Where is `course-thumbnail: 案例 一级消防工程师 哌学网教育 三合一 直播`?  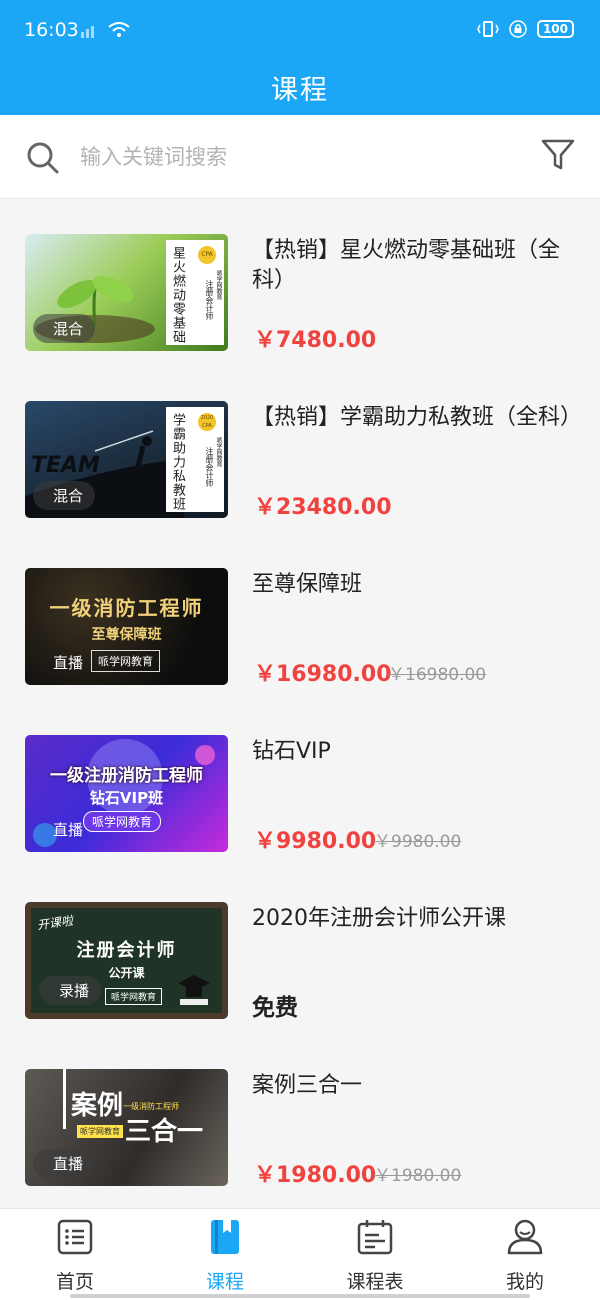
course-thumbnail: 案例 一级消防工程师 哌学网教育 三合一 直播 is located at coordinates (126, 1127).